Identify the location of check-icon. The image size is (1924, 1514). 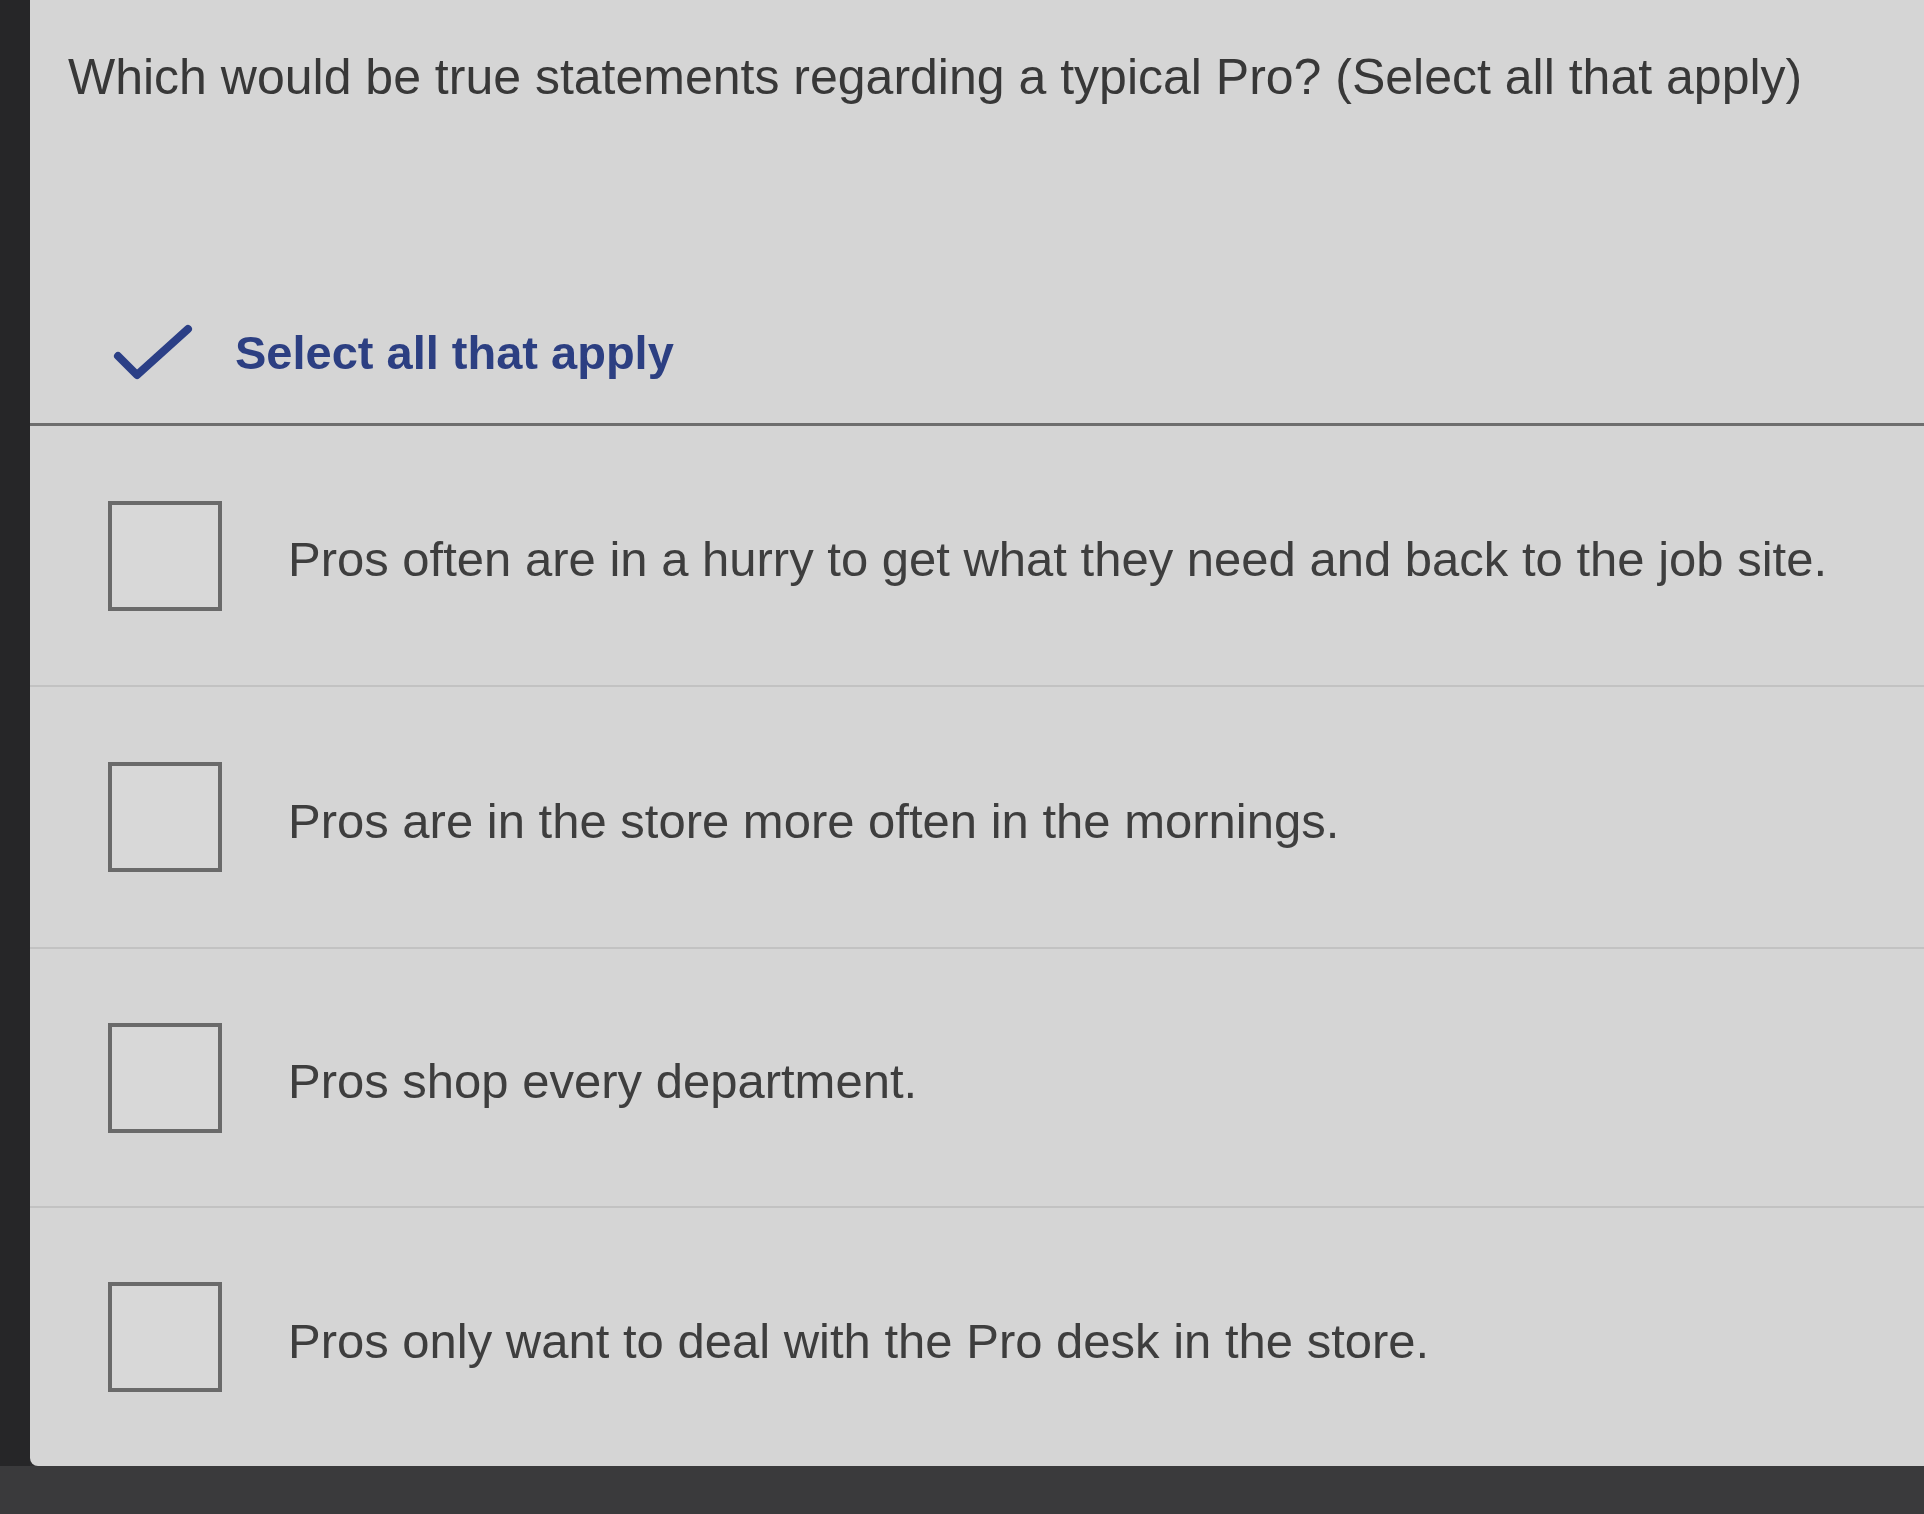
(153, 352).